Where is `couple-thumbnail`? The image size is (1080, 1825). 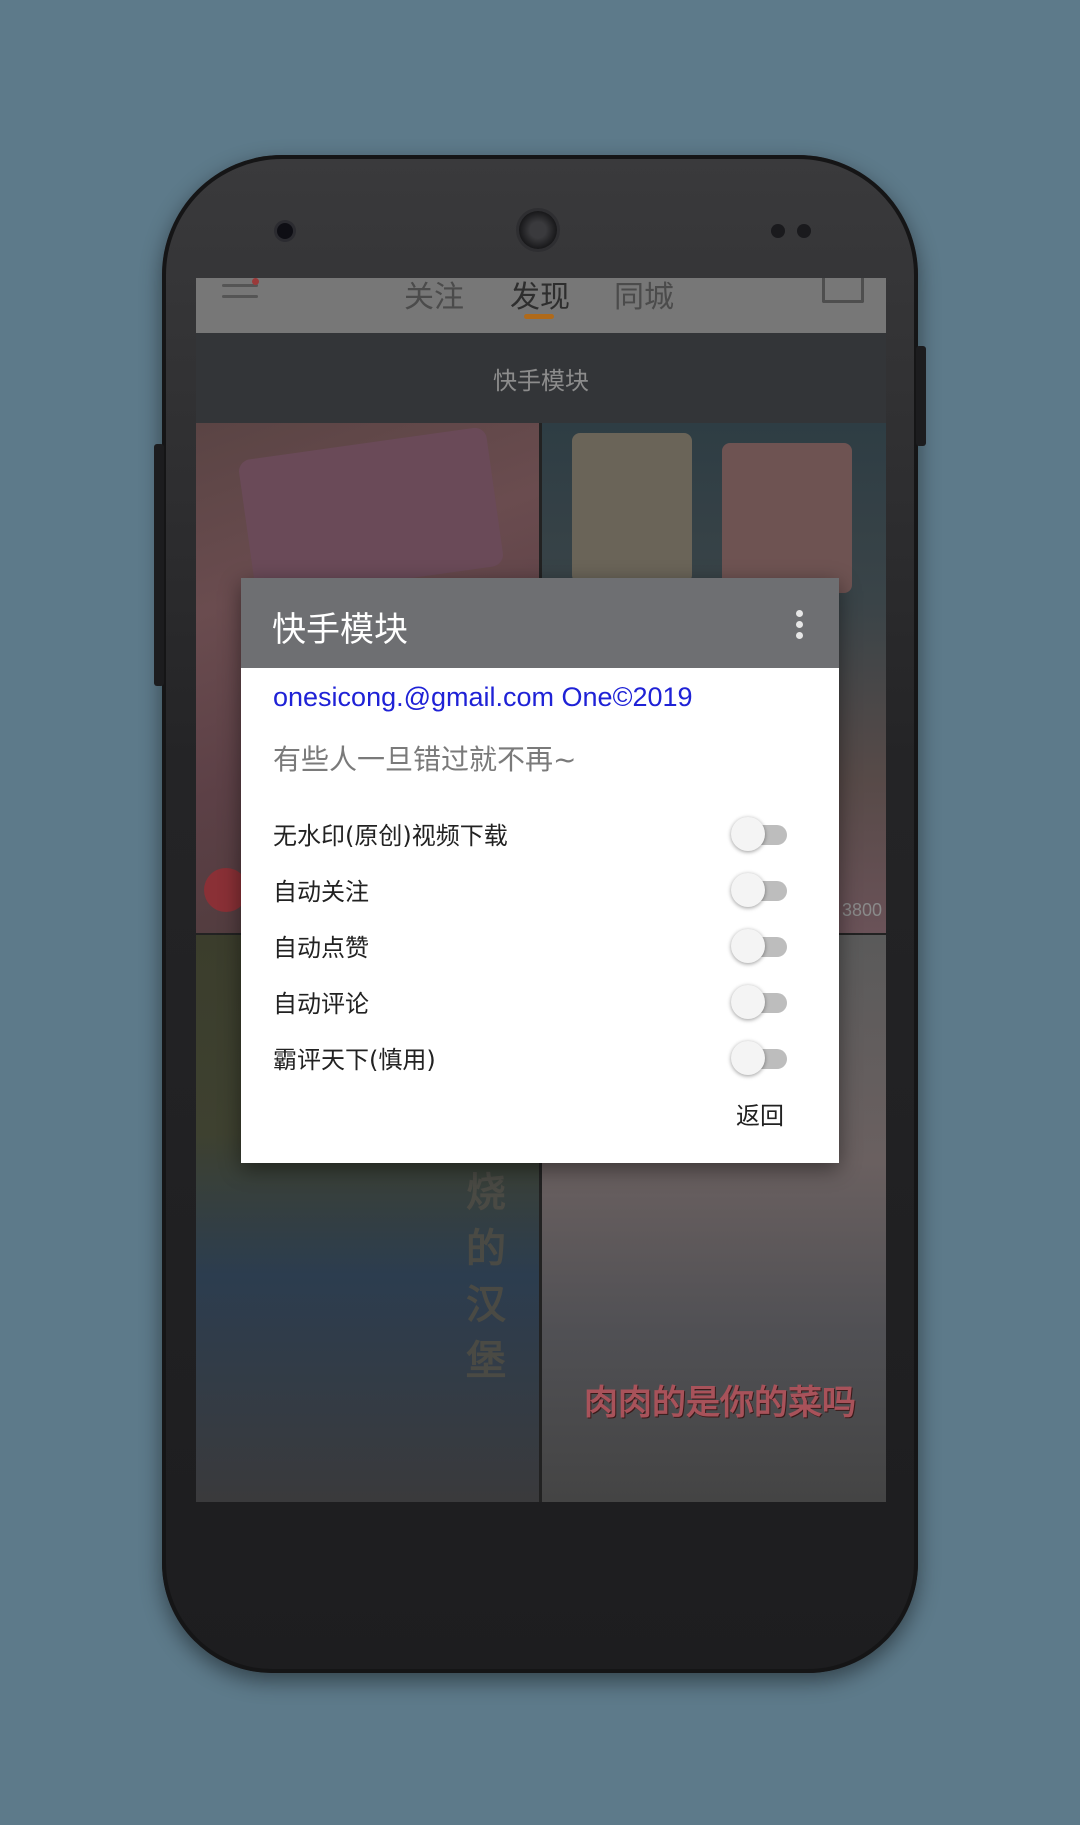 couple-thumbnail is located at coordinates (632, 508).